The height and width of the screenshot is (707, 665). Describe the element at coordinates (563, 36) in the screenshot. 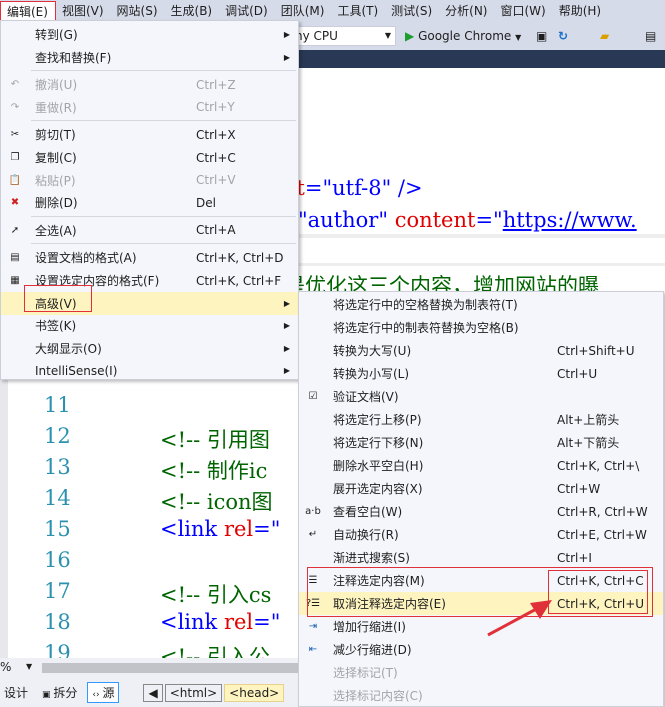

I see `refresh-icon: ↻` at that location.